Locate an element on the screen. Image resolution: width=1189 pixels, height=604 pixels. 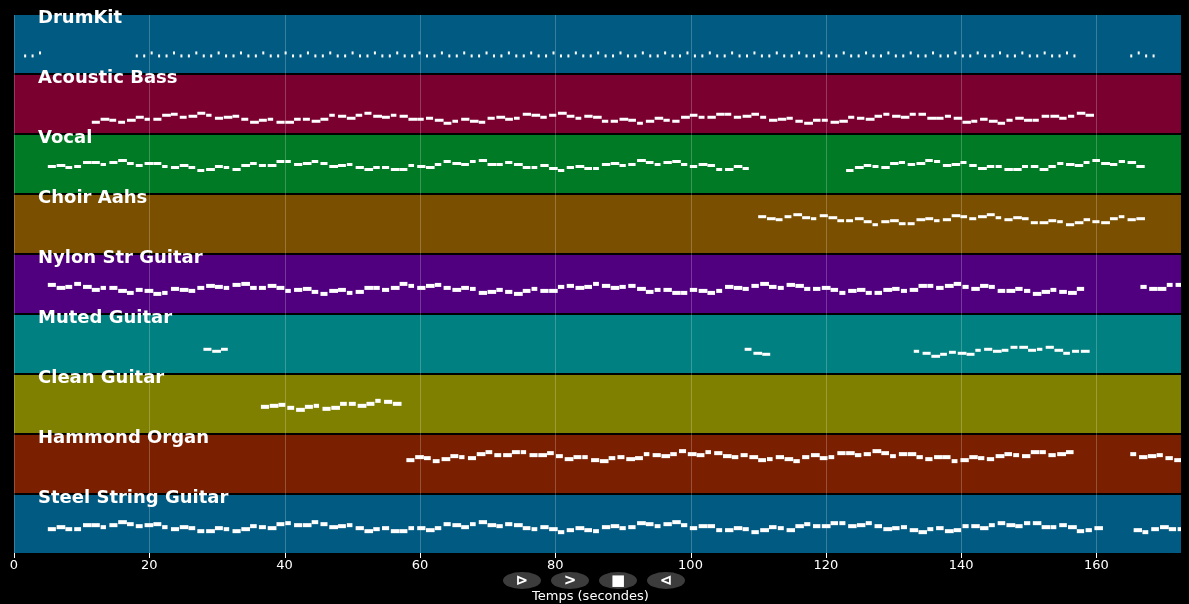
track-name: Acoustic Bass is located at coordinates (108, 77).